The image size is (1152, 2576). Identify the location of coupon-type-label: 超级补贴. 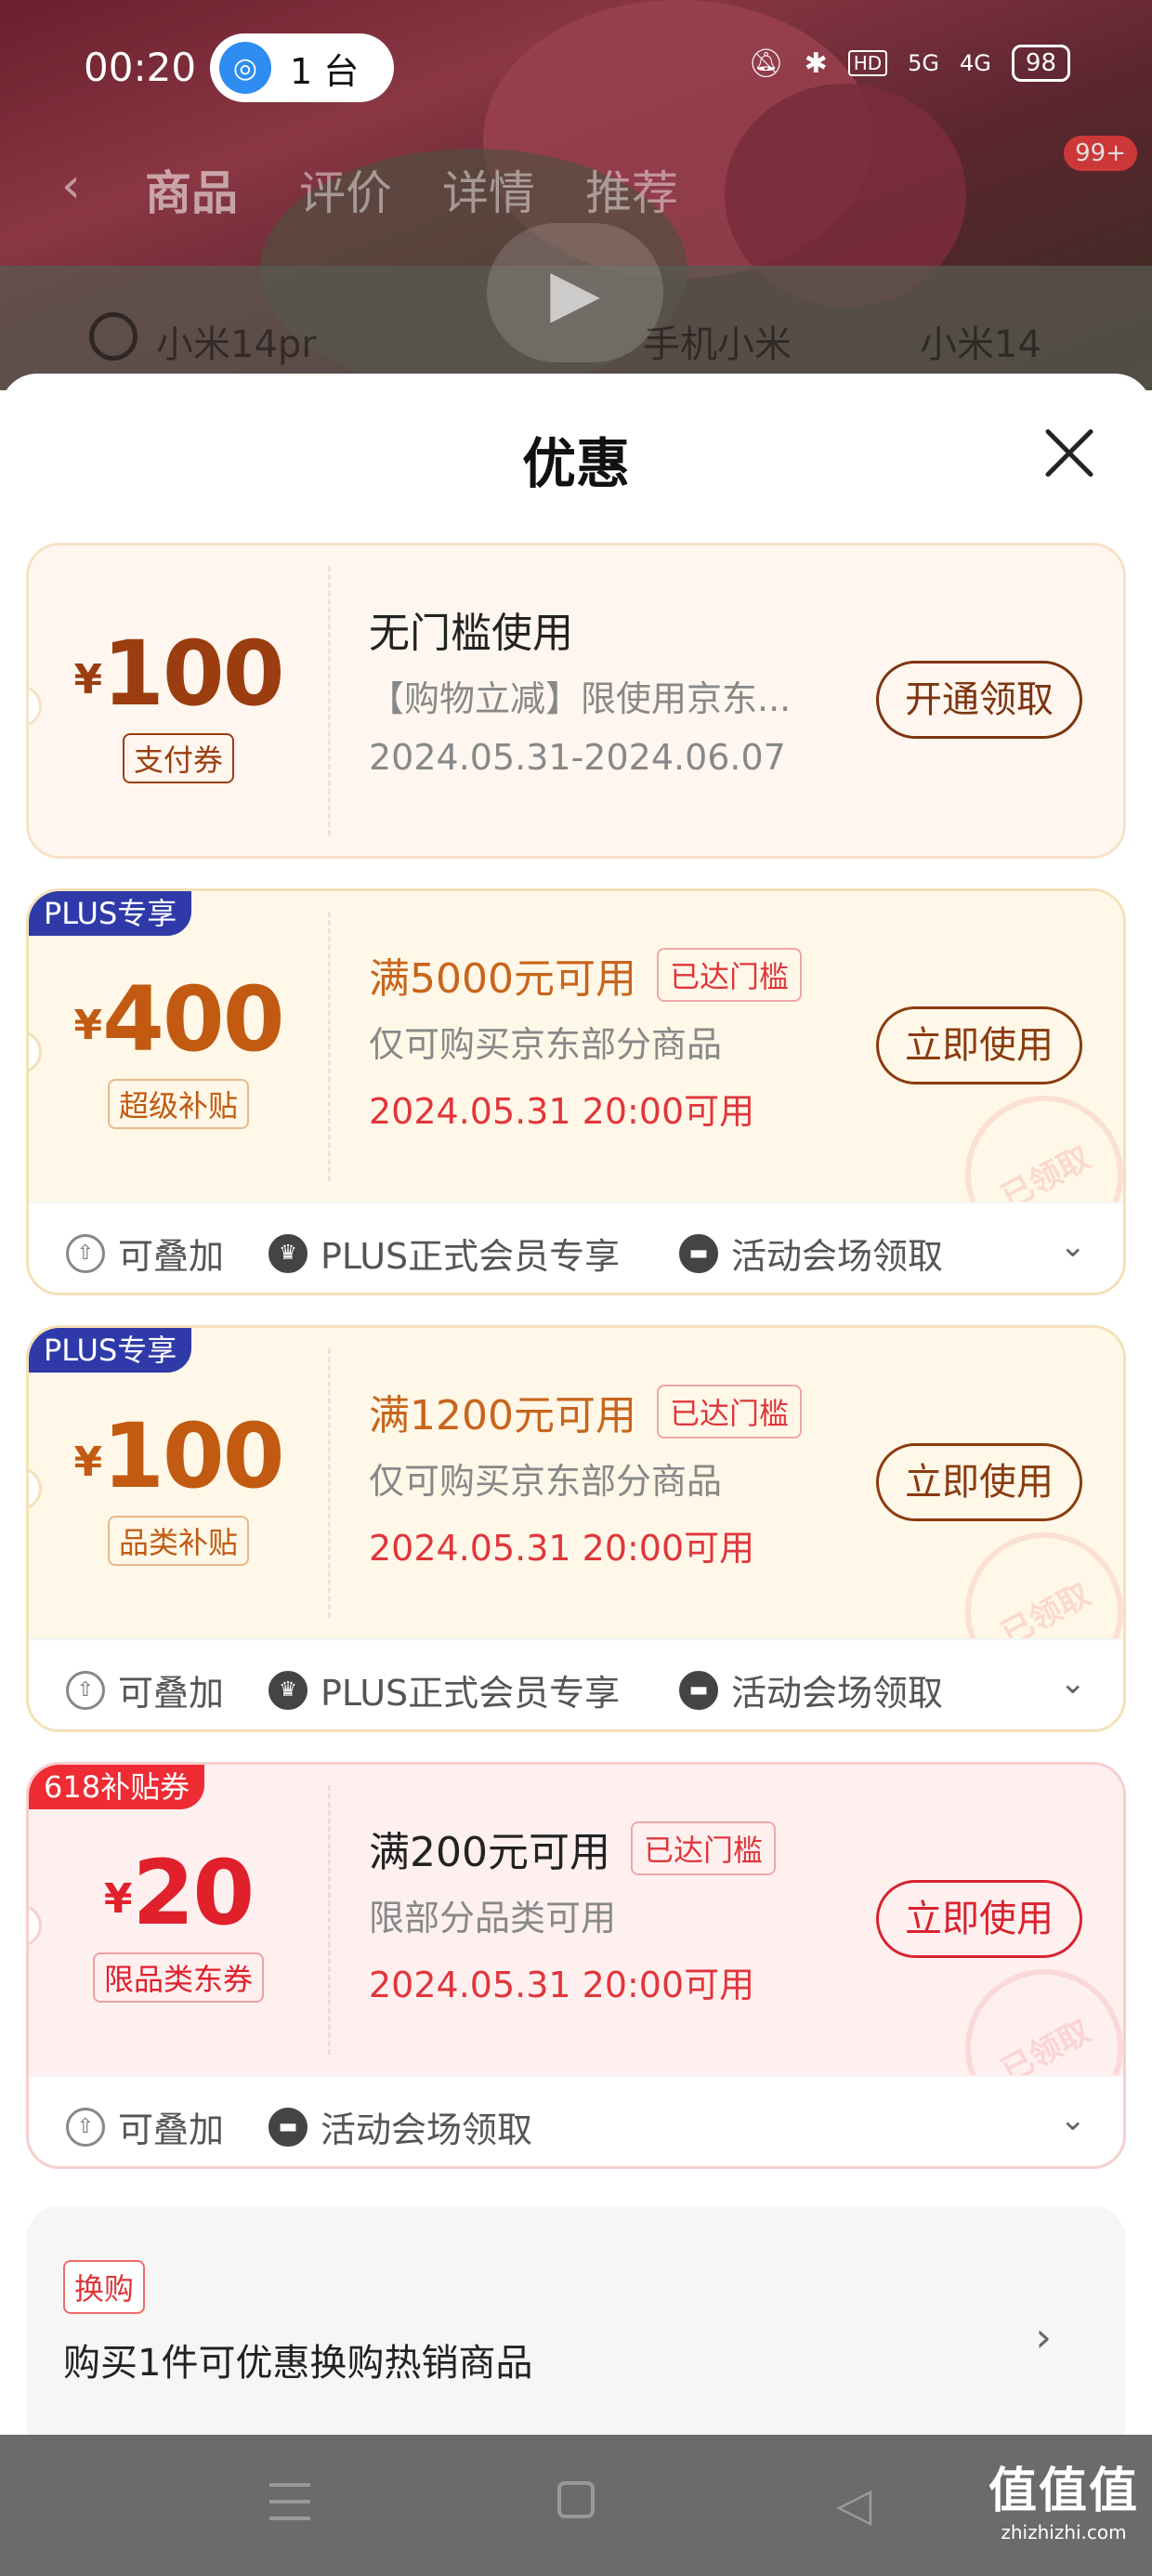
(178, 1104).